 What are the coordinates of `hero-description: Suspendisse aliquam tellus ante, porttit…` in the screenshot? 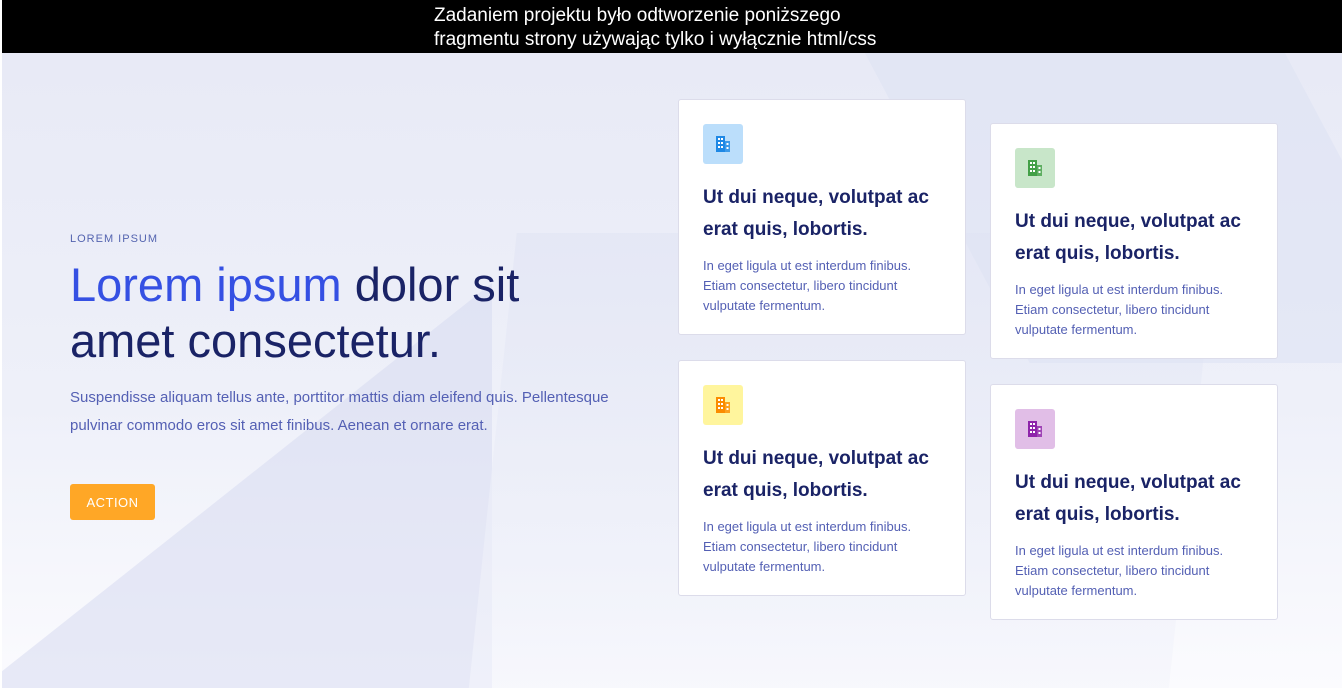 It's located at (339, 411).